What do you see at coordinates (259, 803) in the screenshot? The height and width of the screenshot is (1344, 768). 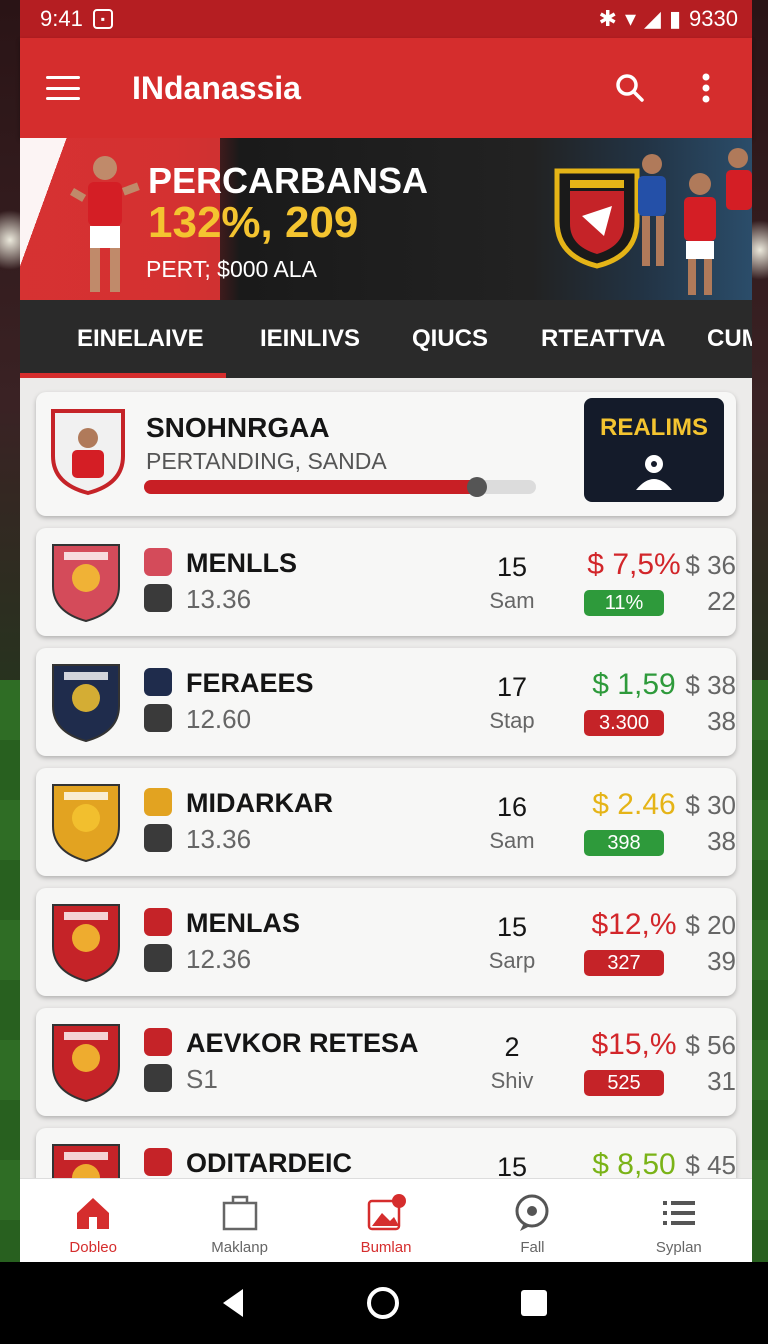 I see `team-name: MIDARKAR` at bounding box center [259, 803].